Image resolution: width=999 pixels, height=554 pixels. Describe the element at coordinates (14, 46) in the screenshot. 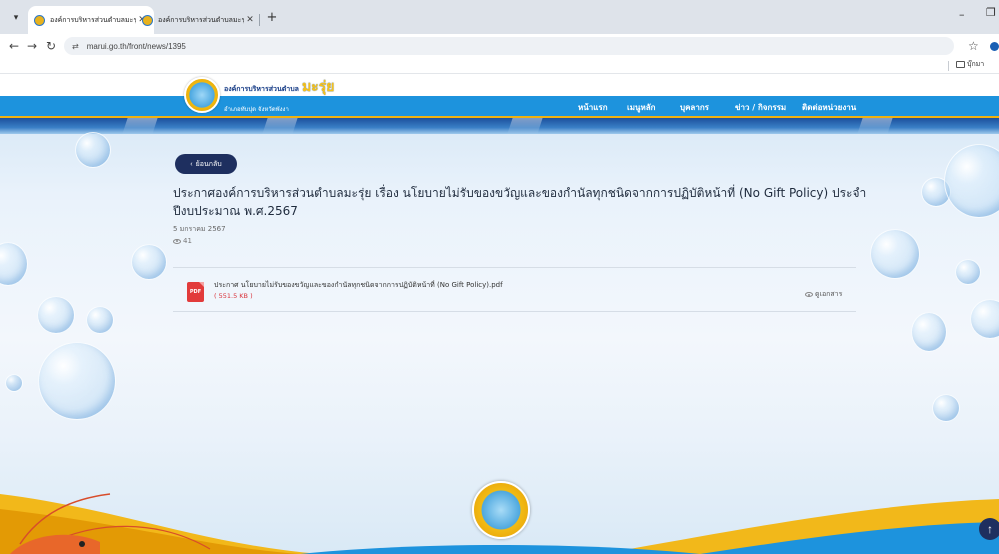

I see `back-arrow-icon: ←` at that location.